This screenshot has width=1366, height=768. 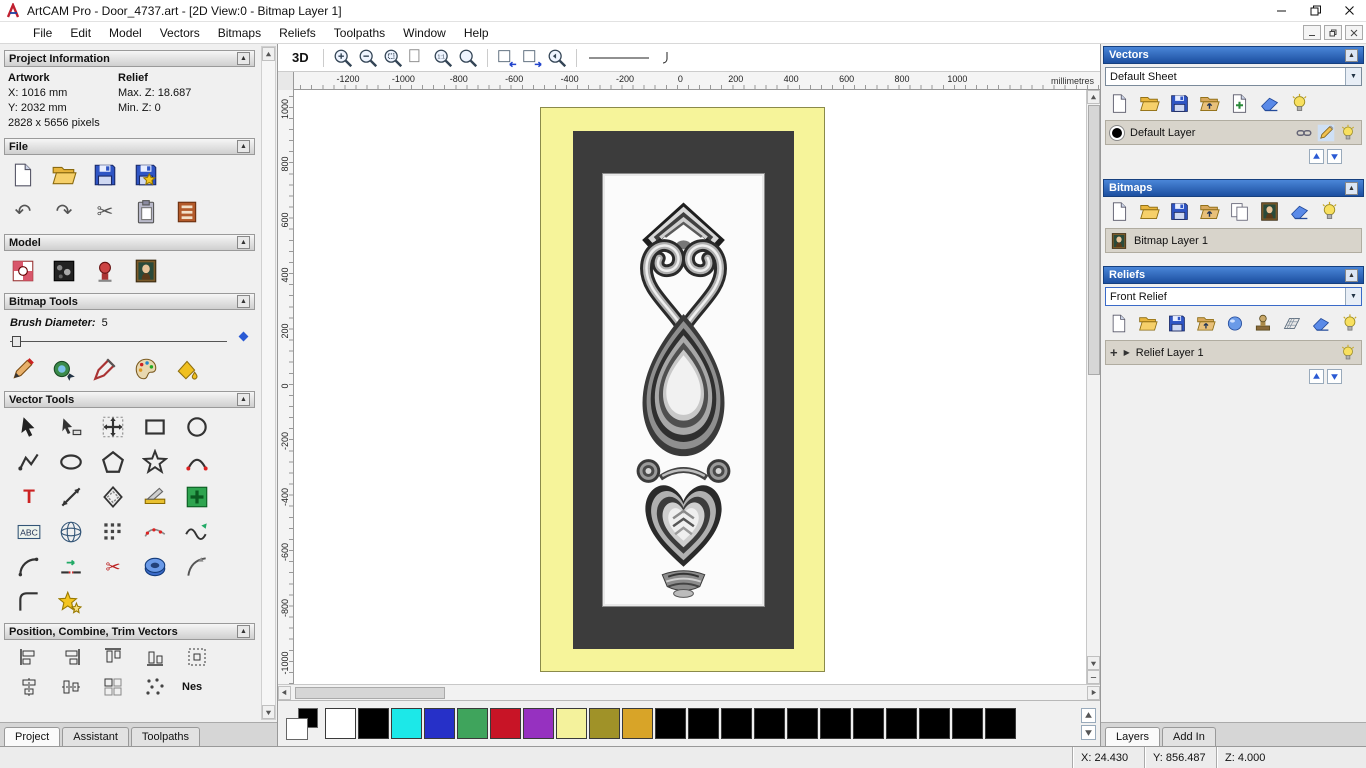 I want to click on menu-help: Help, so click(x=476, y=33).